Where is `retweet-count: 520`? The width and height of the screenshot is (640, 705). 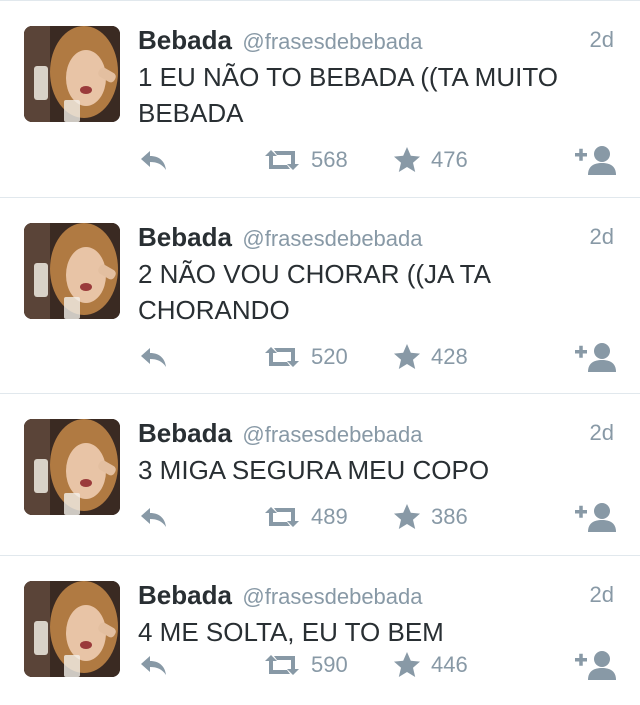 retweet-count: 520 is located at coordinates (329, 356).